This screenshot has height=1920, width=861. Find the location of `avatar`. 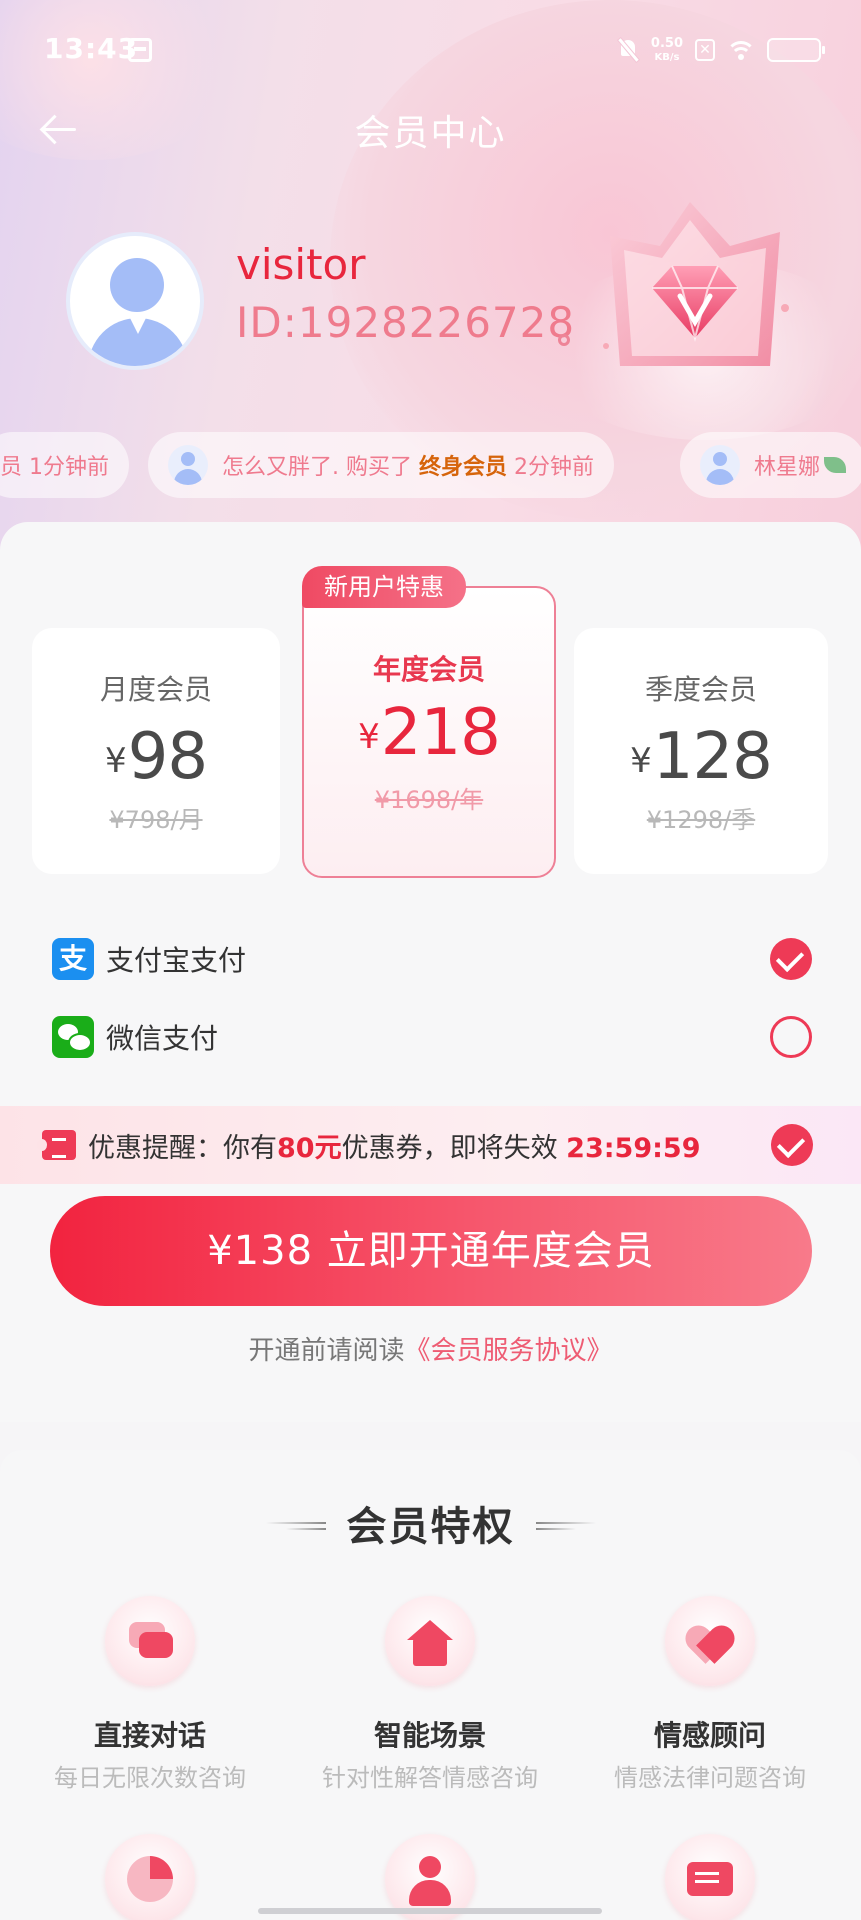

avatar is located at coordinates (135, 301).